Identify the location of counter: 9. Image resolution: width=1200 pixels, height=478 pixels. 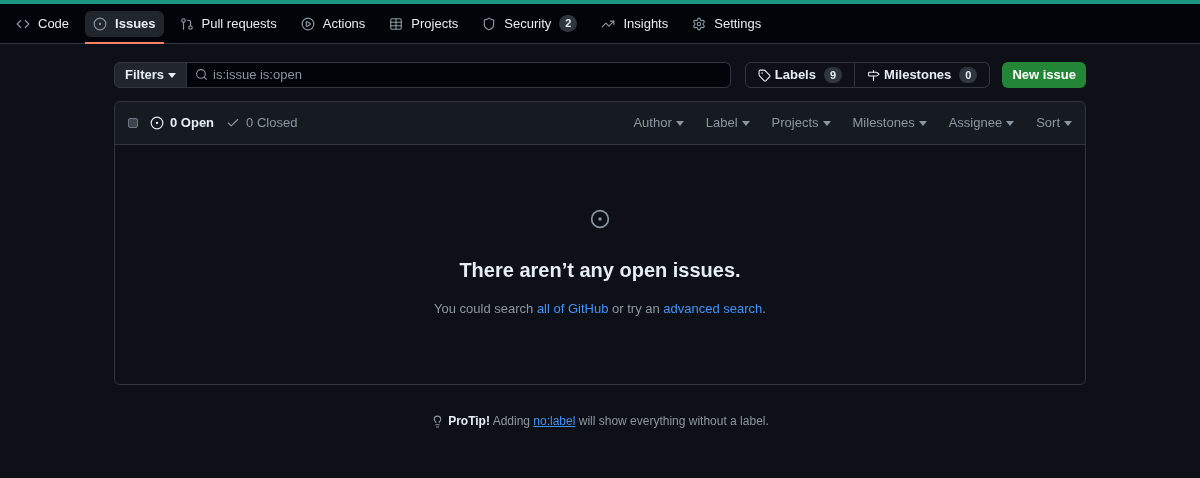
(833, 75).